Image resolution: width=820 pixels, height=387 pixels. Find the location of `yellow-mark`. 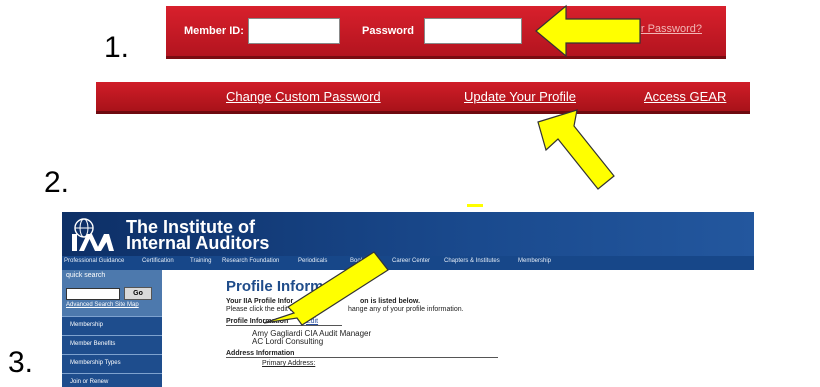

yellow-mark is located at coordinates (475, 205).